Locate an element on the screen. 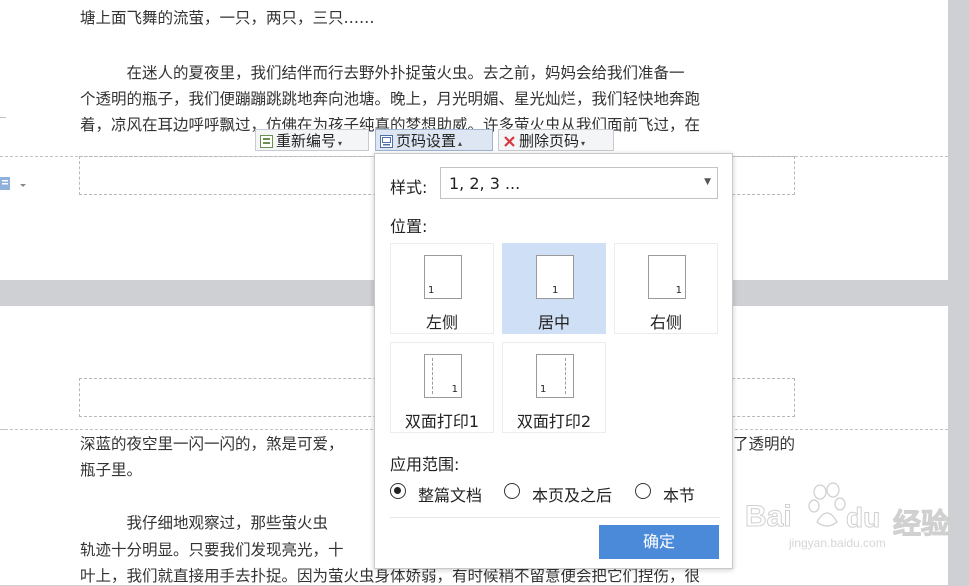 Image resolution: width=969 pixels, height=586 pixels. chevron-down-icon: ▼ is located at coordinates (707, 182).